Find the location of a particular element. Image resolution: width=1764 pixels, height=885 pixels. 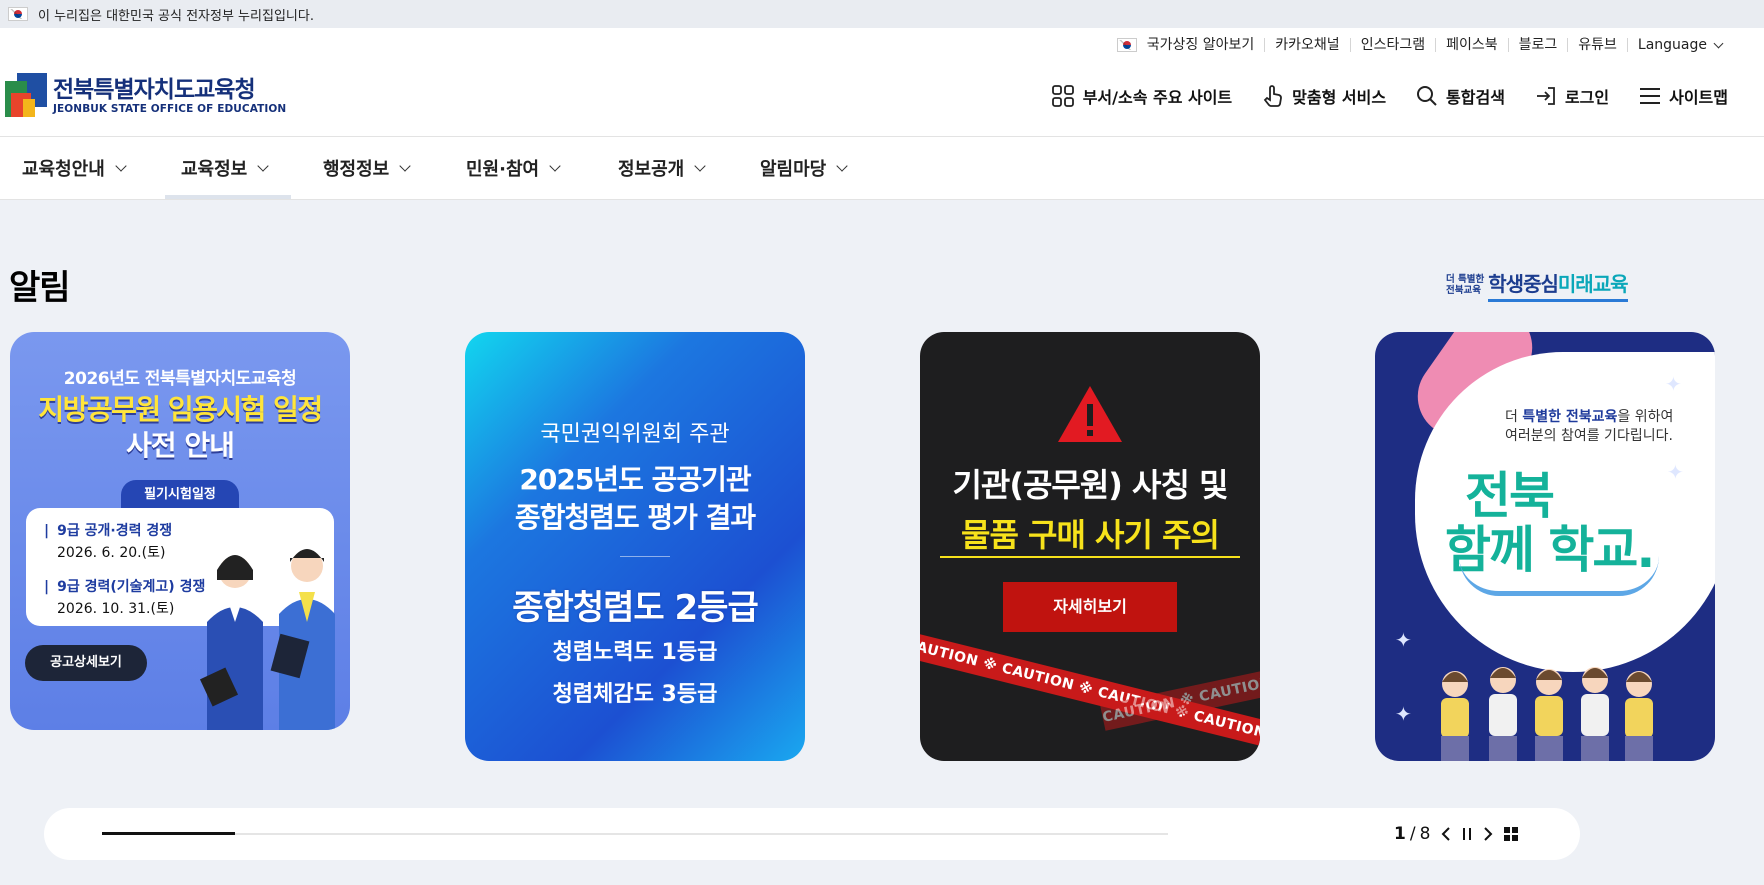

illustration-people-icon is located at coordinates (267, 639).